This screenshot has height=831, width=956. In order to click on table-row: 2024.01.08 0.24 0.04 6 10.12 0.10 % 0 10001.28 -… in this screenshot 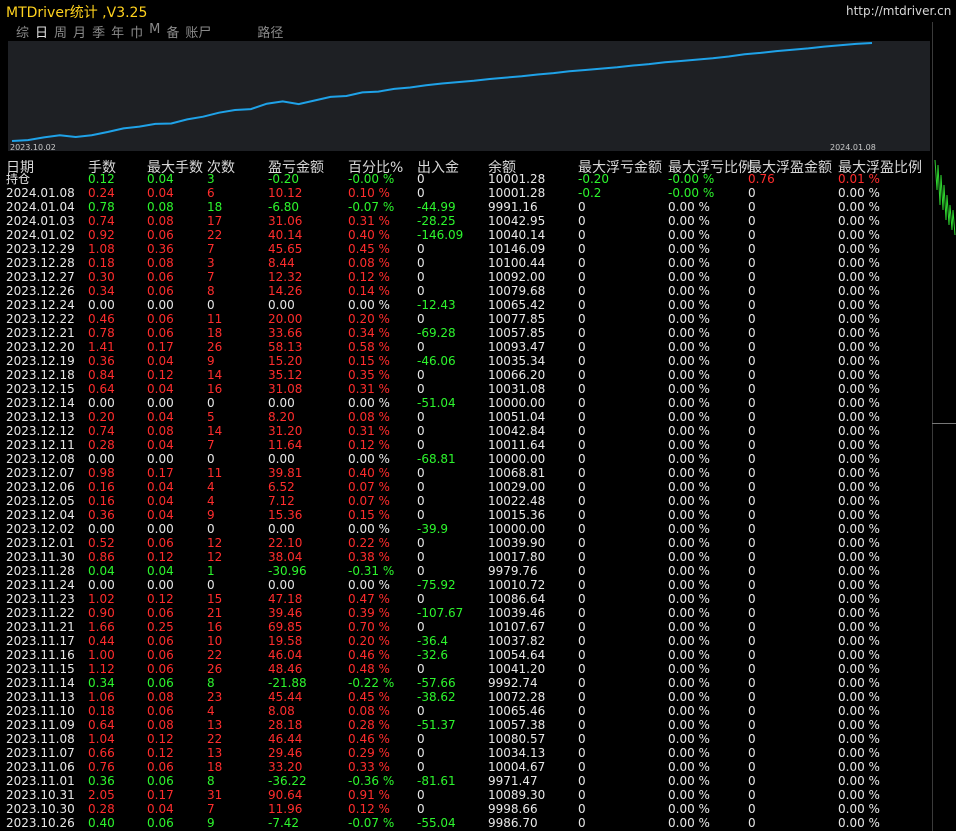, I will do `click(466, 193)`.